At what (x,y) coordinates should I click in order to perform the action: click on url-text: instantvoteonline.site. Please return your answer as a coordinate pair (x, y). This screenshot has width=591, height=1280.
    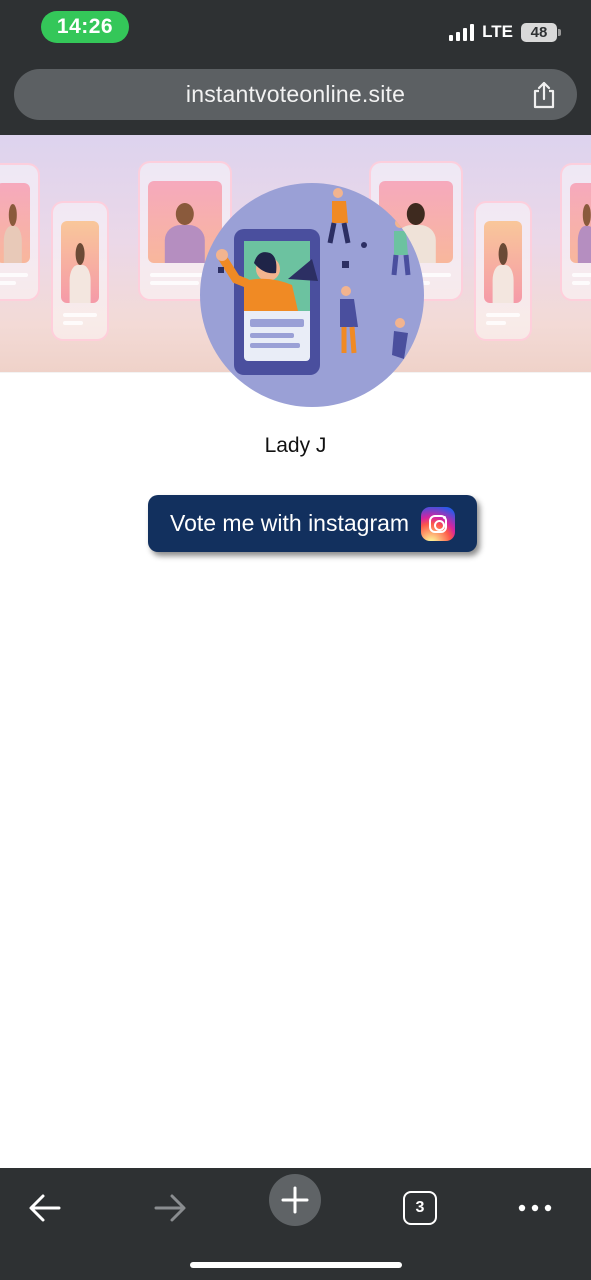
    Looking at the image, I should click on (295, 94).